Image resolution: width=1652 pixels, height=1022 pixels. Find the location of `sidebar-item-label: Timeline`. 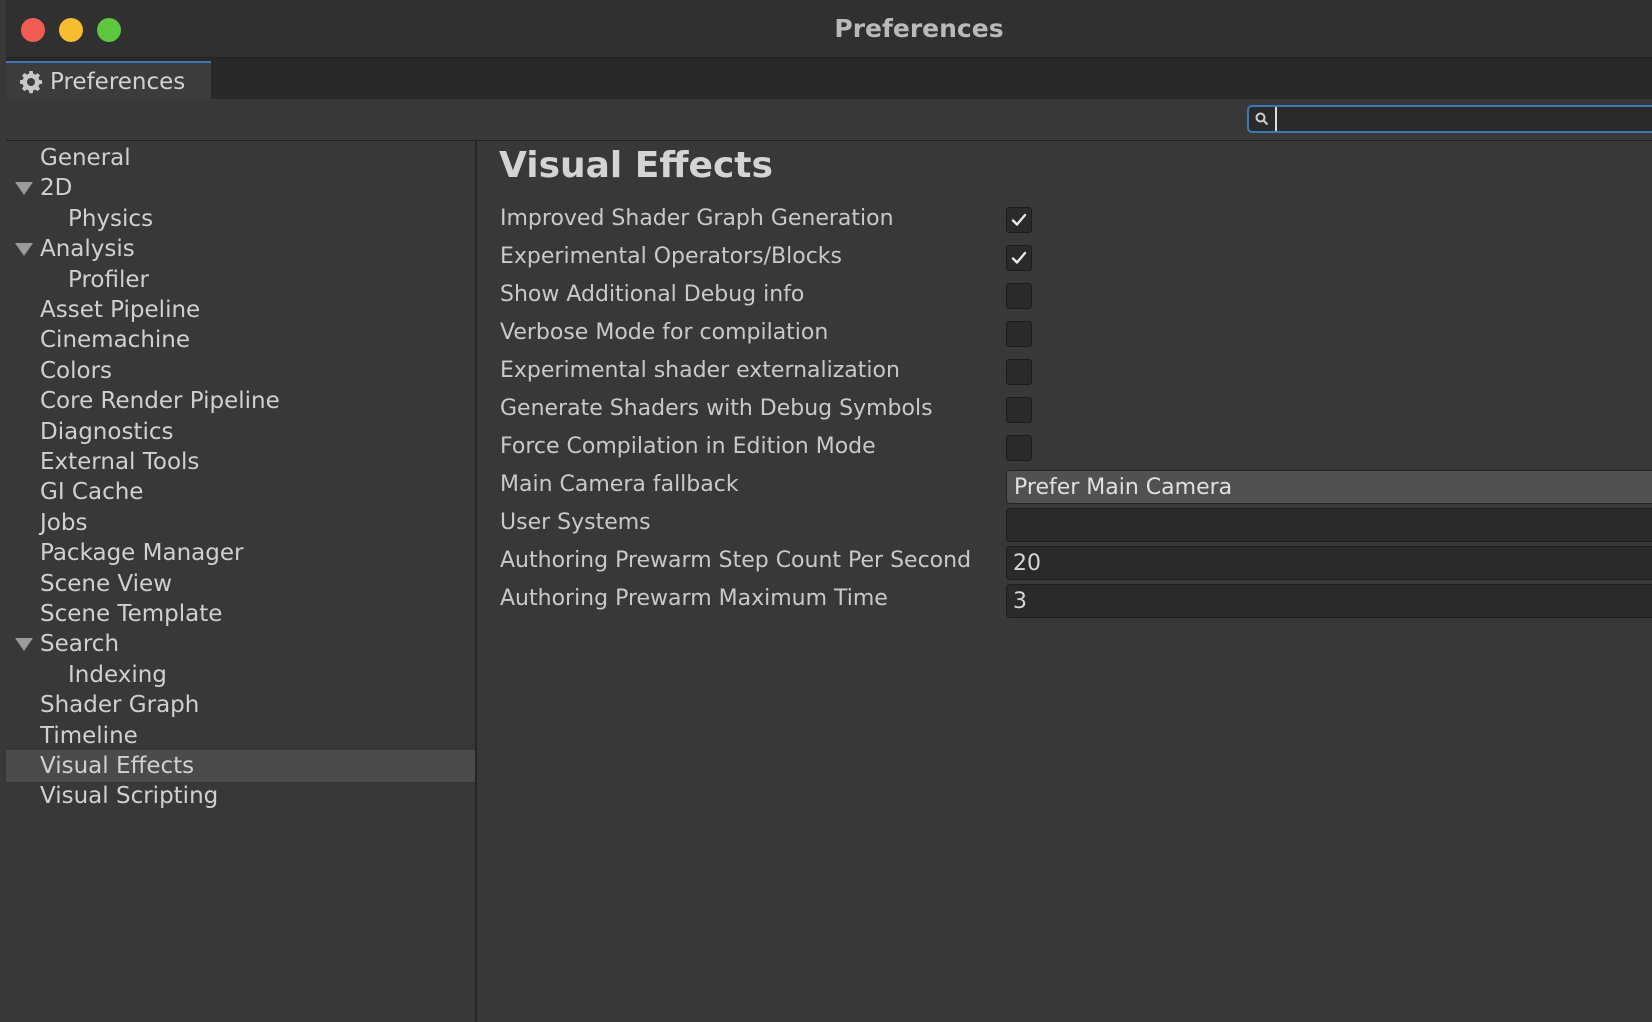

sidebar-item-label: Timeline is located at coordinates (89, 735).